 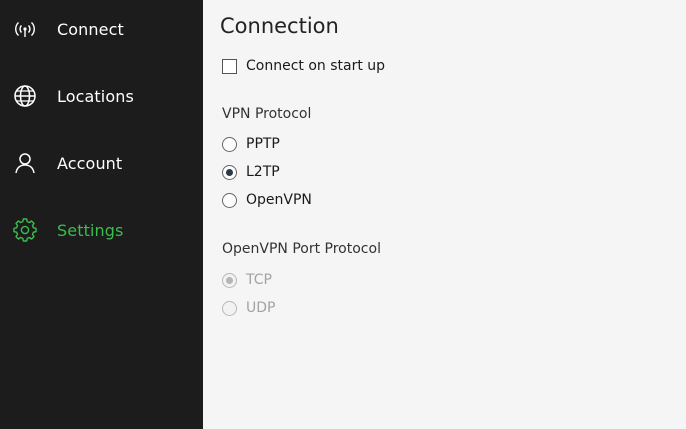 What do you see at coordinates (279, 200) in the screenshot?
I see `radio-label: OpenVPN` at bounding box center [279, 200].